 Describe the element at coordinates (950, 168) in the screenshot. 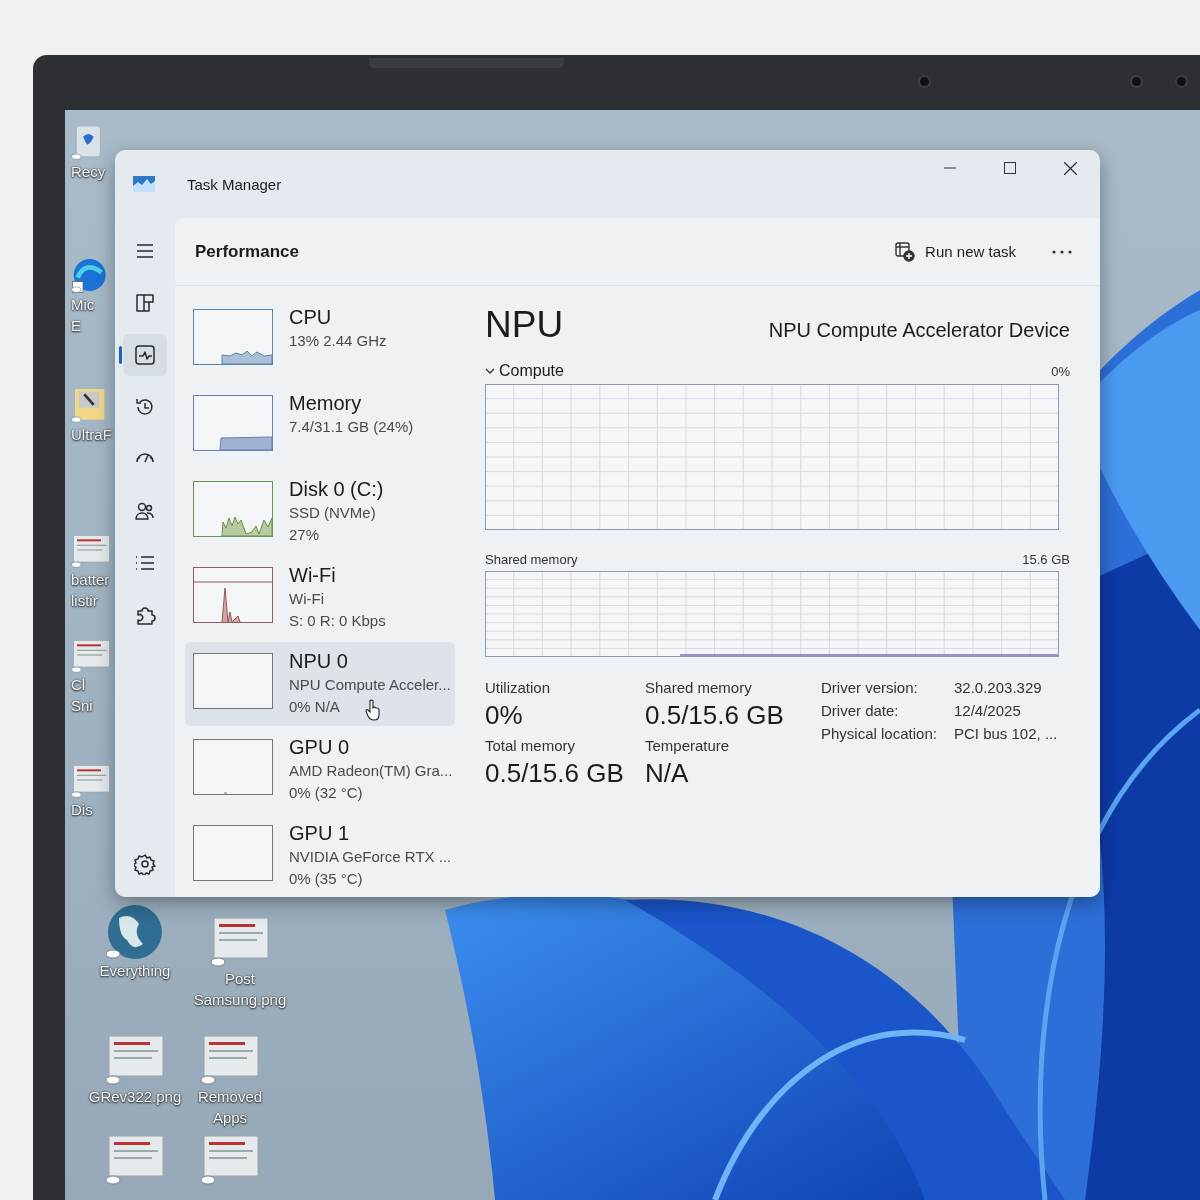

I see `minimize-icon` at that location.